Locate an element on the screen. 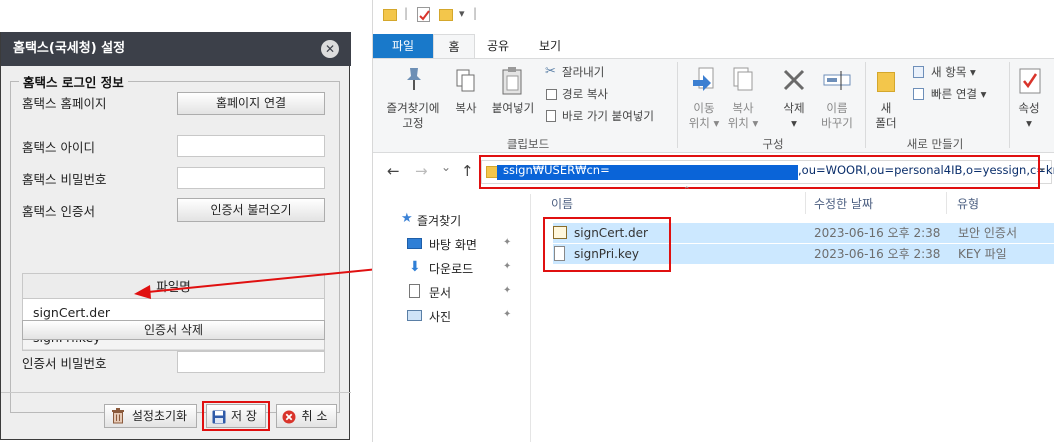 The image size is (1054, 442). copy-path-icon is located at coordinates (551, 94).